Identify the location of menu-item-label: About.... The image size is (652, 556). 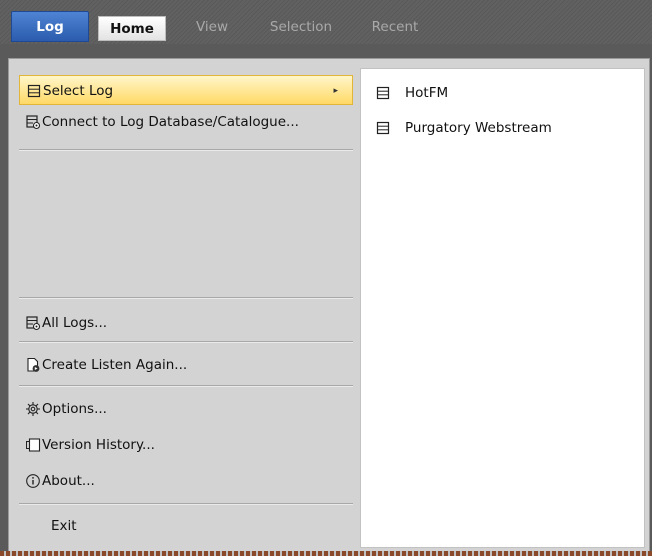
(68, 481).